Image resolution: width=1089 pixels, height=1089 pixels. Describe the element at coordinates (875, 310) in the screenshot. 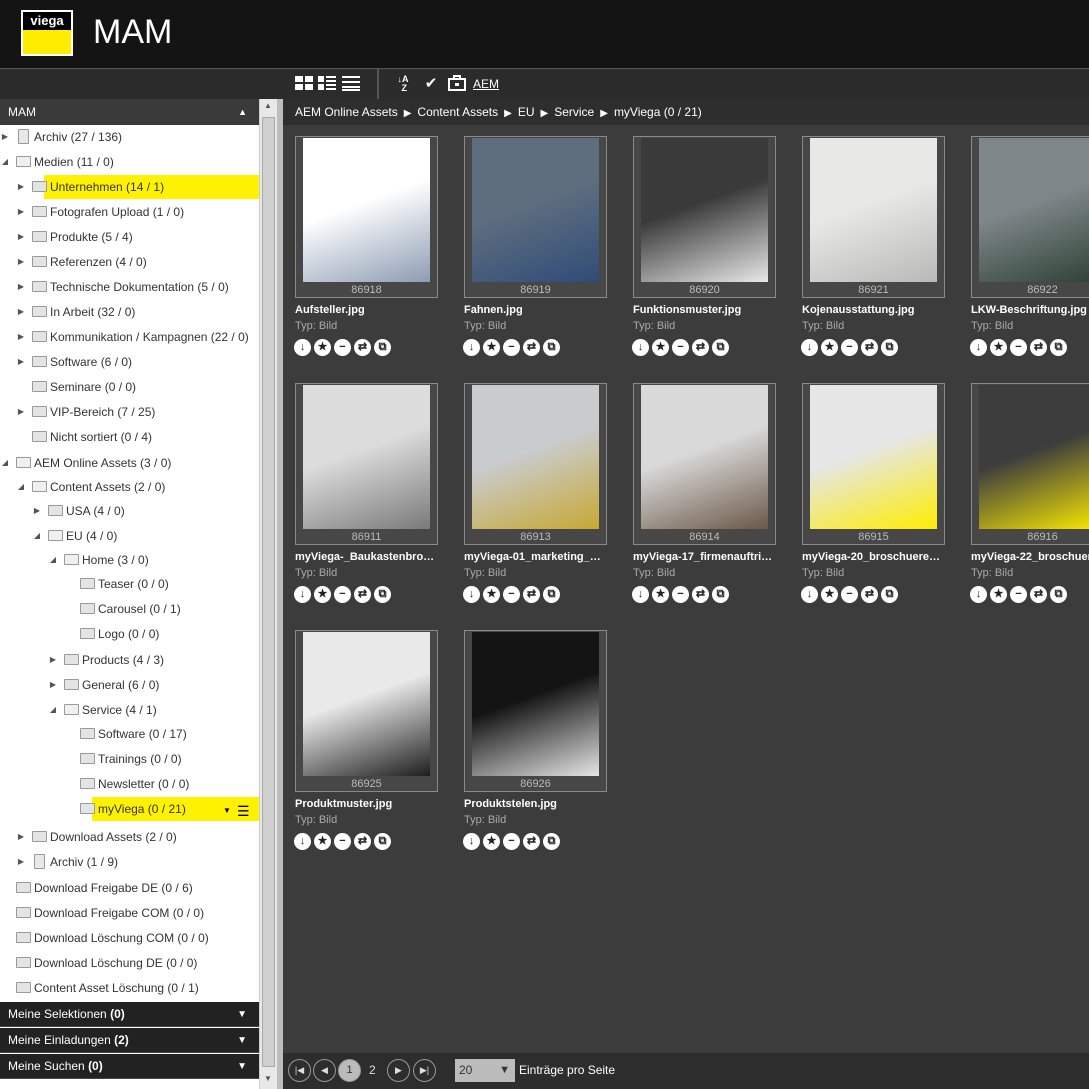

I see `asset-name: Kojenausstattung.jpg` at that location.